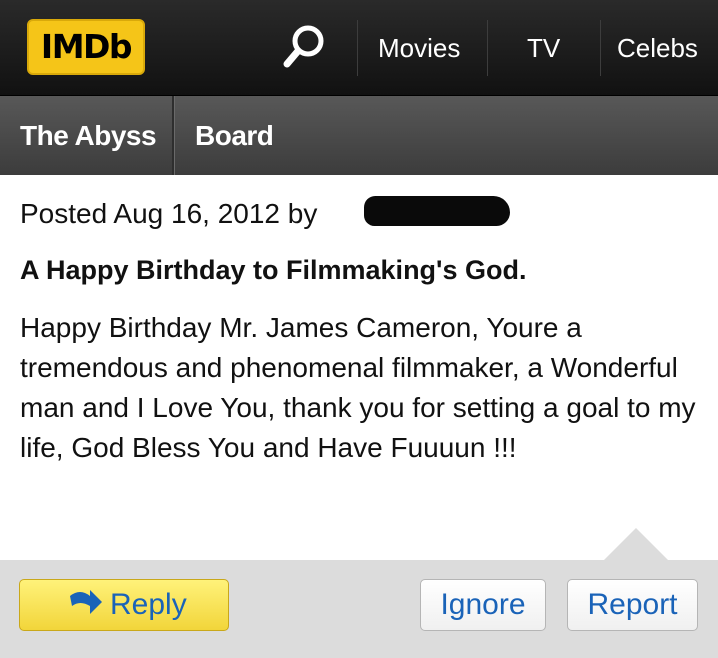 This screenshot has height=658, width=718. I want to click on search-icon, so click(303, 46).